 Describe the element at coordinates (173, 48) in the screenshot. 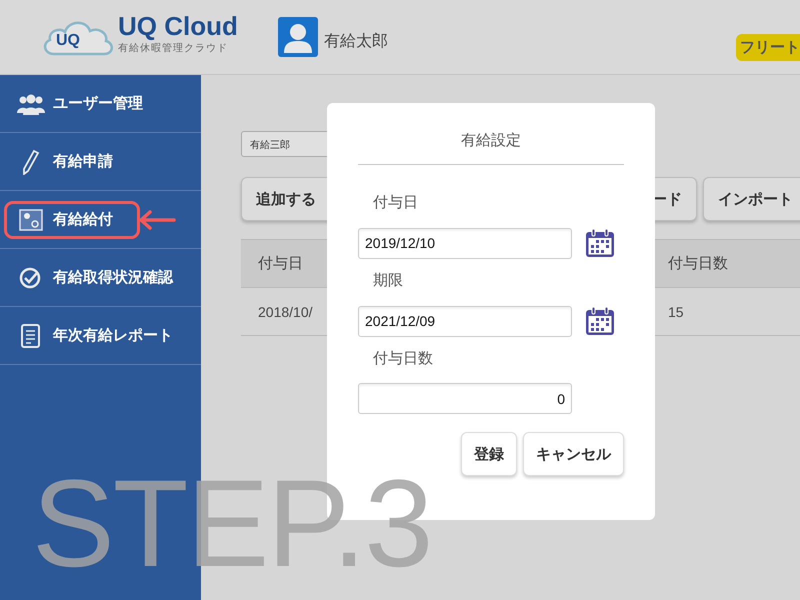

I see `logo-subtitle: 有給休暇管理クラウド` at that location.